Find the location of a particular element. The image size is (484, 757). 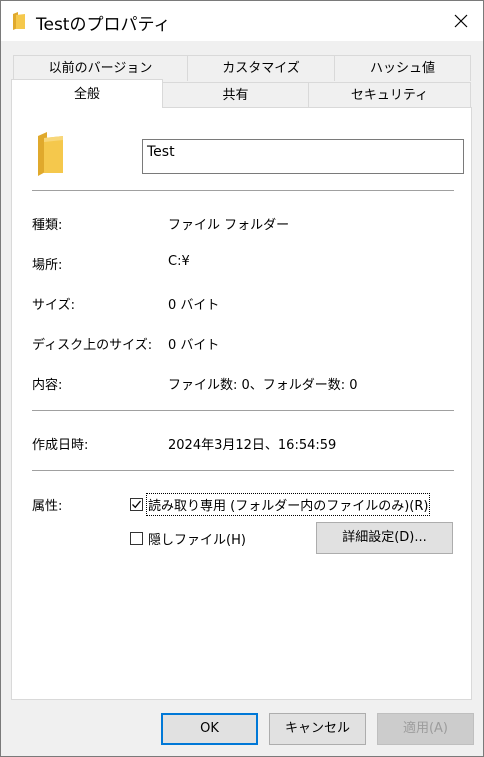

disk-size-value: 0 バイト is located at coordinates (194, 345).